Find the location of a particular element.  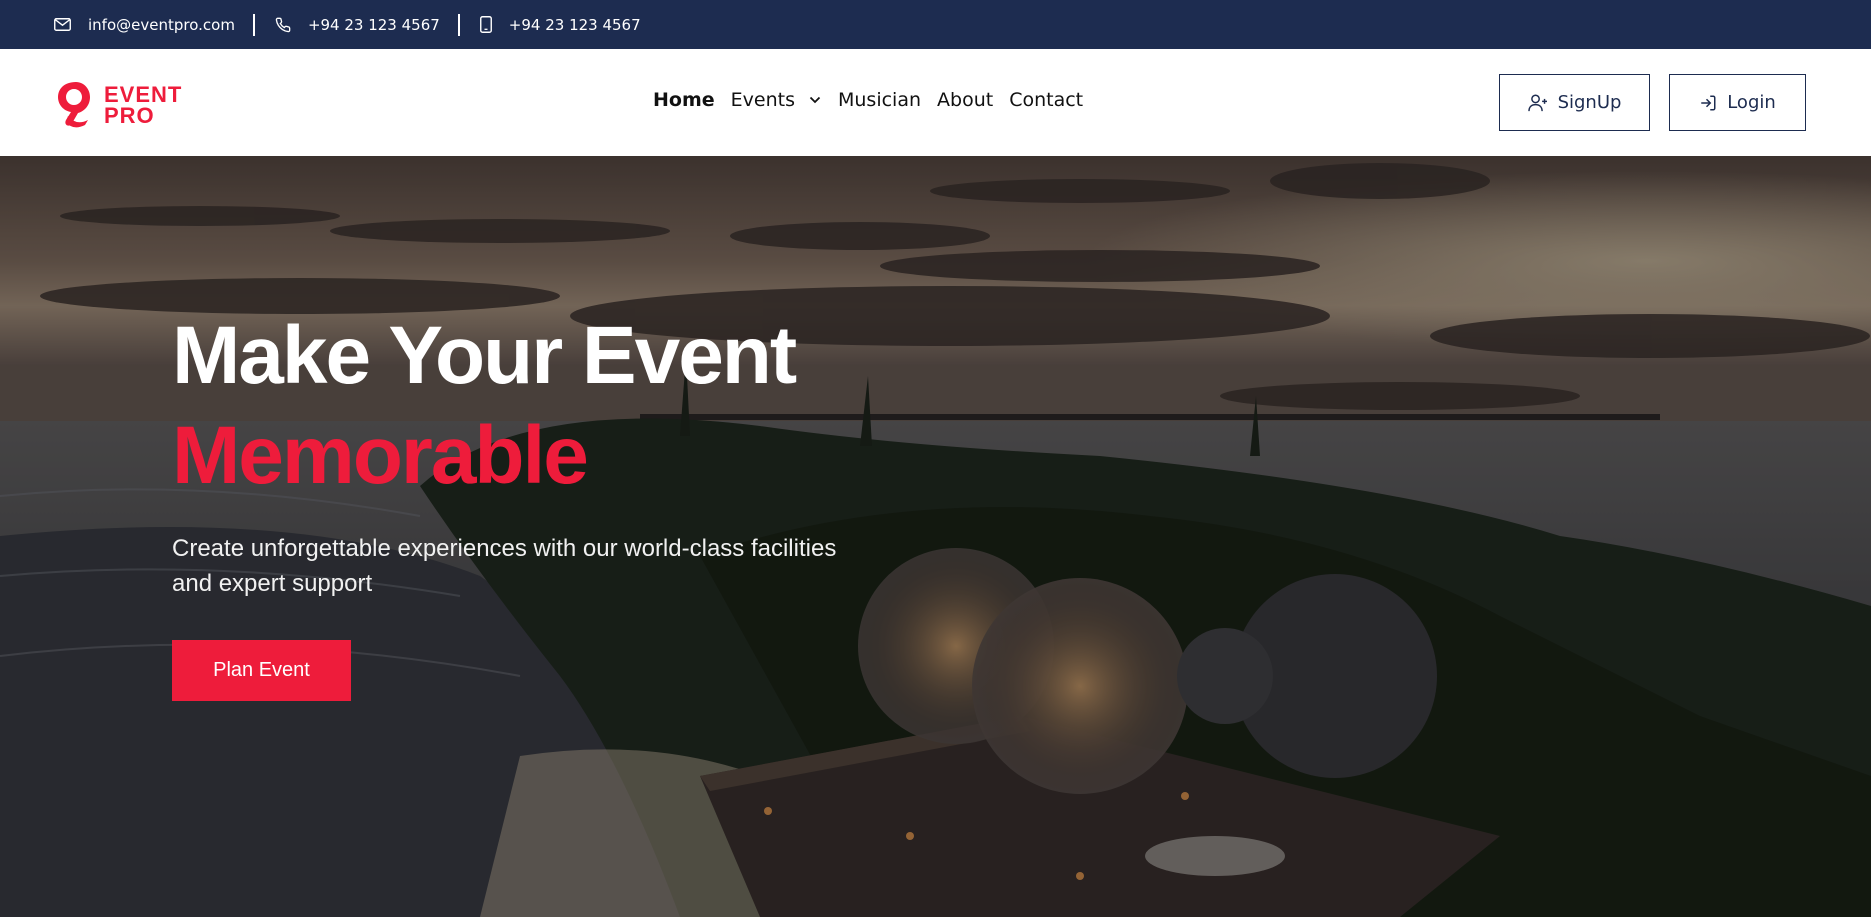

nav-events: Events is located at coordinates (763, 100).